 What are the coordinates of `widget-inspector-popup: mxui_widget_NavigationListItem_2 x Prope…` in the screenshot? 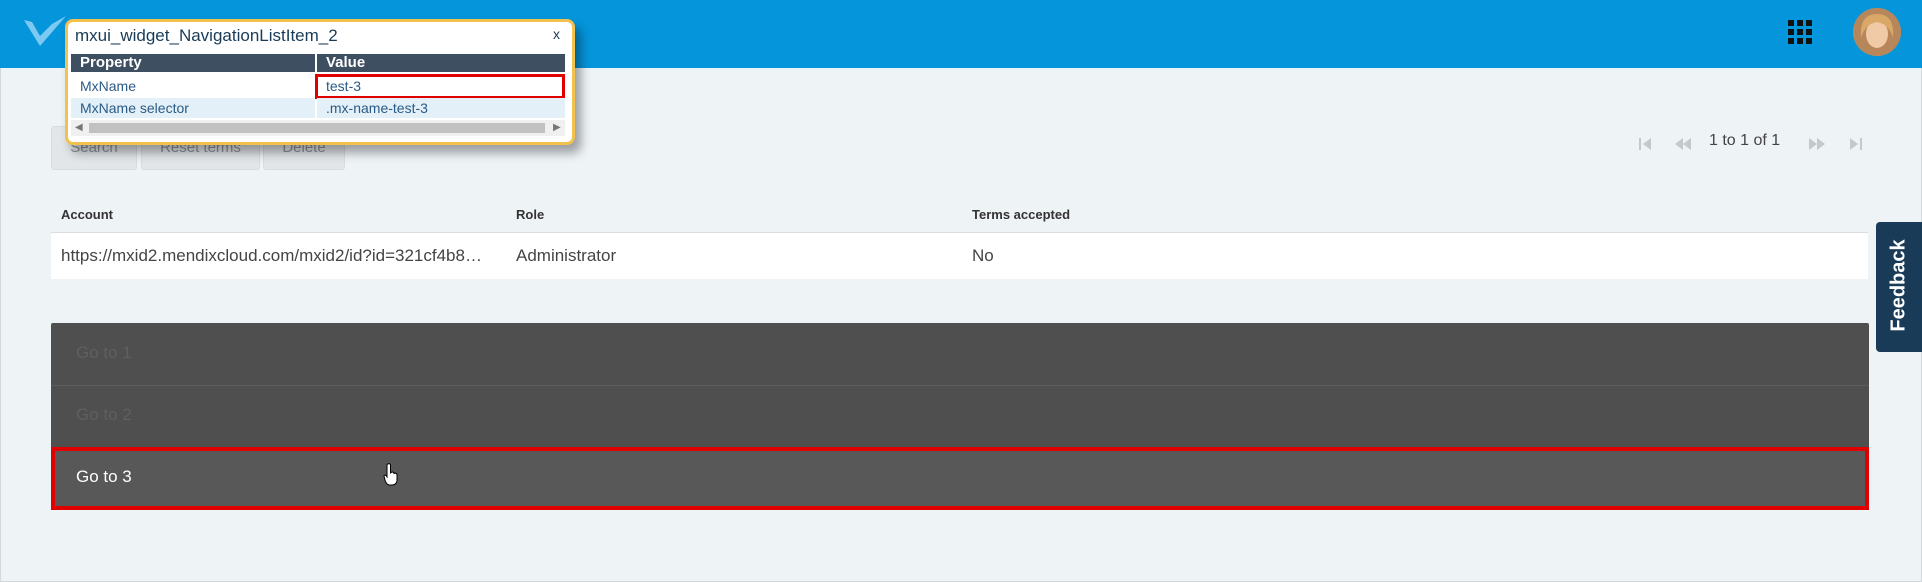 It's located at (320, 82).